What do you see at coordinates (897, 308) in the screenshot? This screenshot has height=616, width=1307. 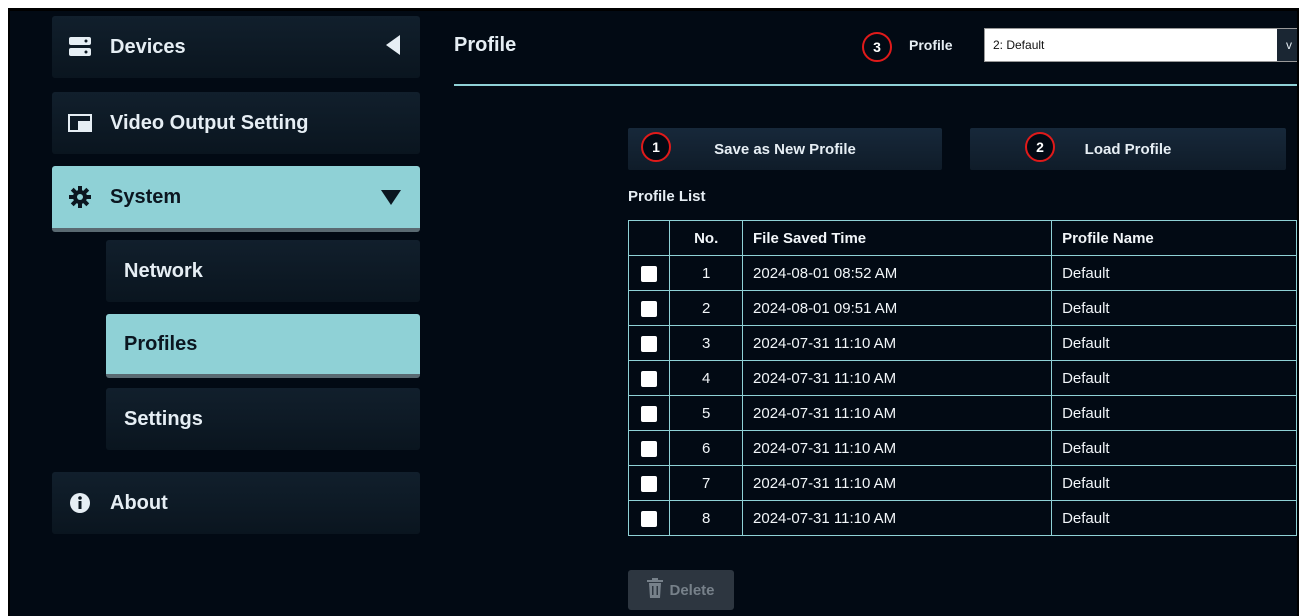 I see `row-time: 2024-08-01 09:51 AM` at bounding box center [897, 308].